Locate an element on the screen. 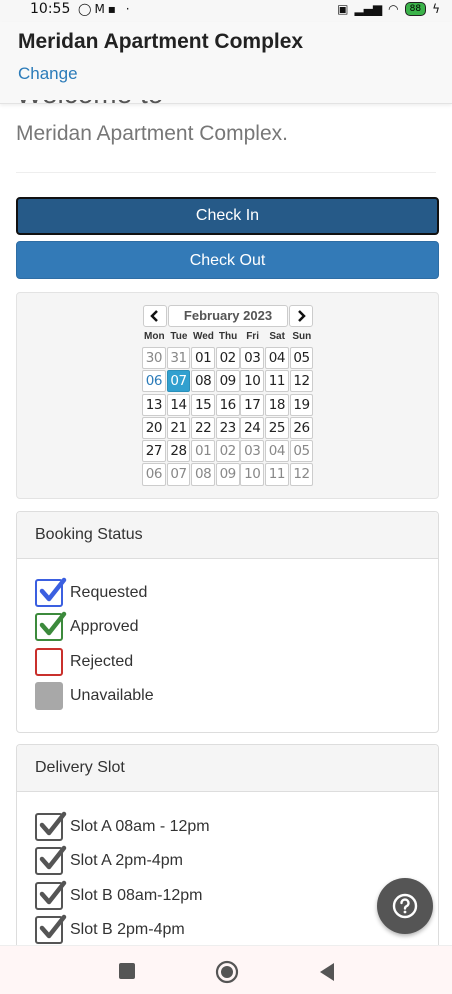  calendar-day: 28 is located at coordinates (178, 451).